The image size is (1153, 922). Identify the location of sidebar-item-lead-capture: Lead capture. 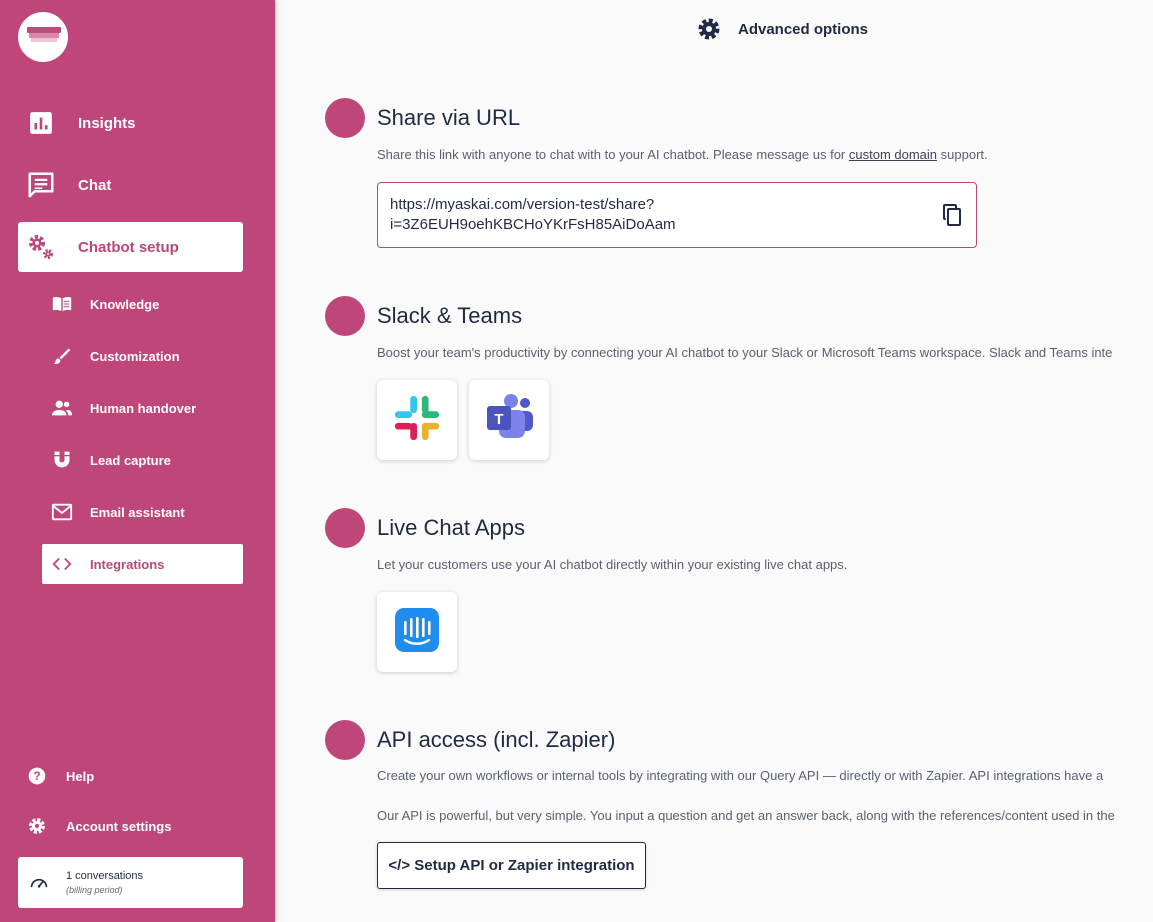
(142, 460).